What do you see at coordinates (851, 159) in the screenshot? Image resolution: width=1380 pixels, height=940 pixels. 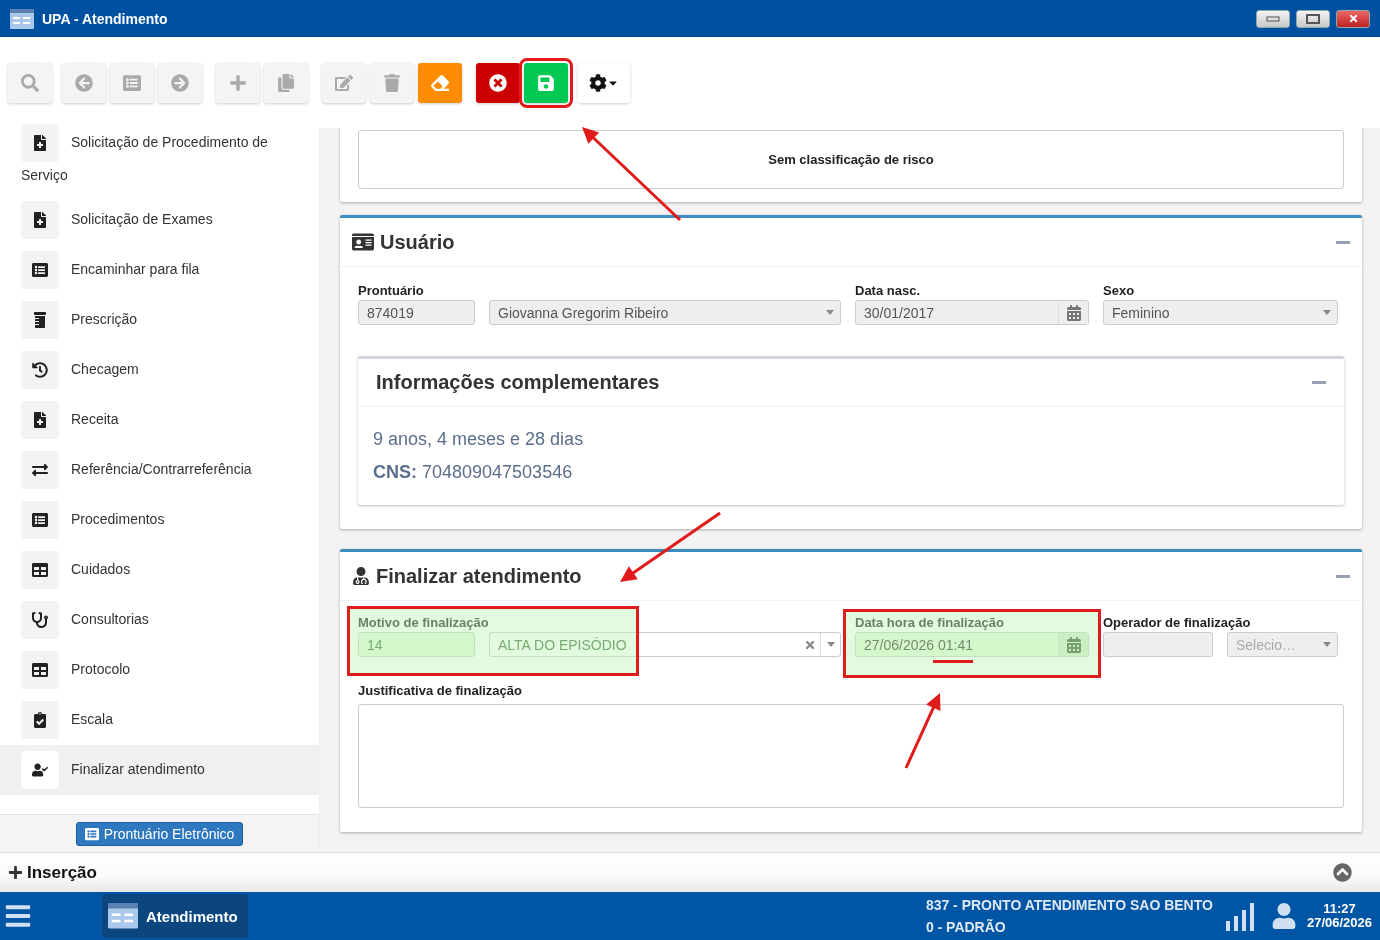 I see `risk-classification: Sem classificação de risco` at bounding box center [851, 159].